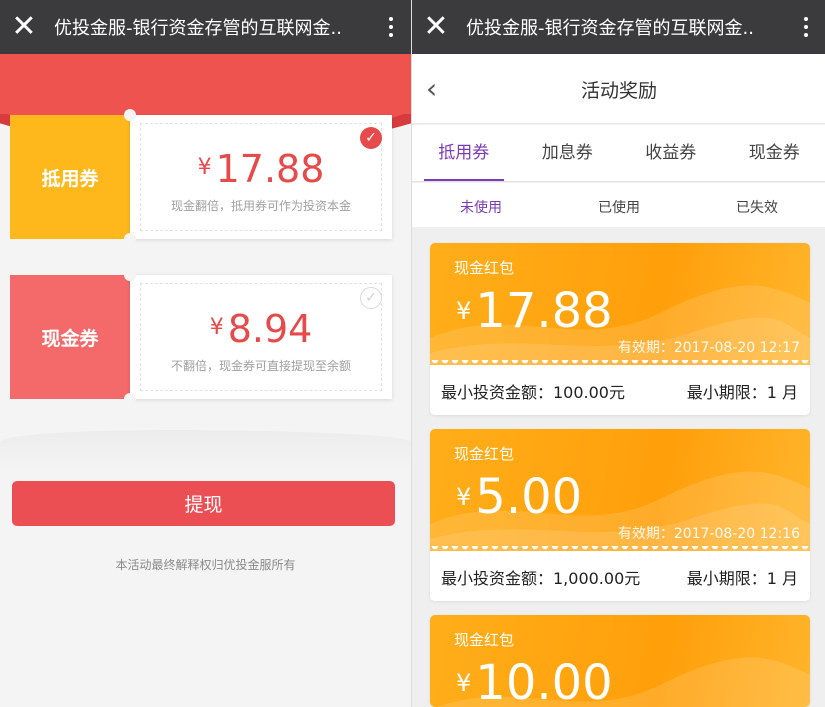  What do you see at coordinates (620, 304) in the screenshot?
I see `card-header: 现金红包 ¥17.88 有效期：2017-08-20 12:17` at bounding box center [620, 304].